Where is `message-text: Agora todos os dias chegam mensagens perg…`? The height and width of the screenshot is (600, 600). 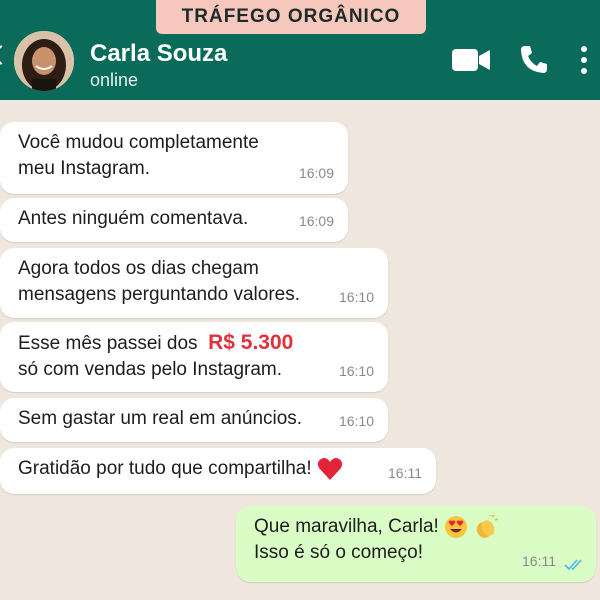
message-text: Agora todos os dias chegam mensagens perg… is located at coordinates (159, 281).